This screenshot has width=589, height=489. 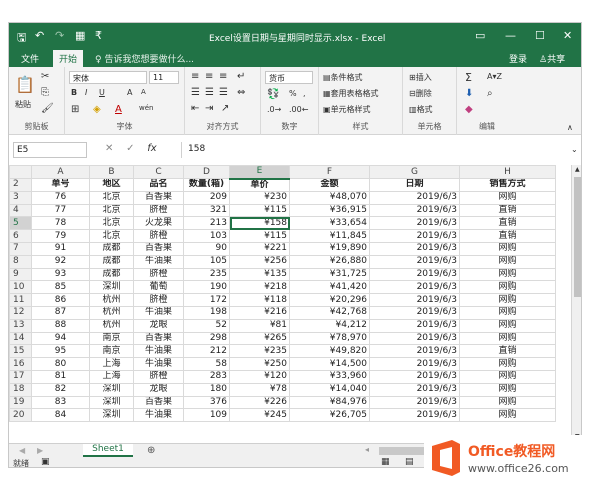 What do you see at coordinates (206, 389) in the screenshot?
I see `table-cell: 180` at bounding box center [206, 389].